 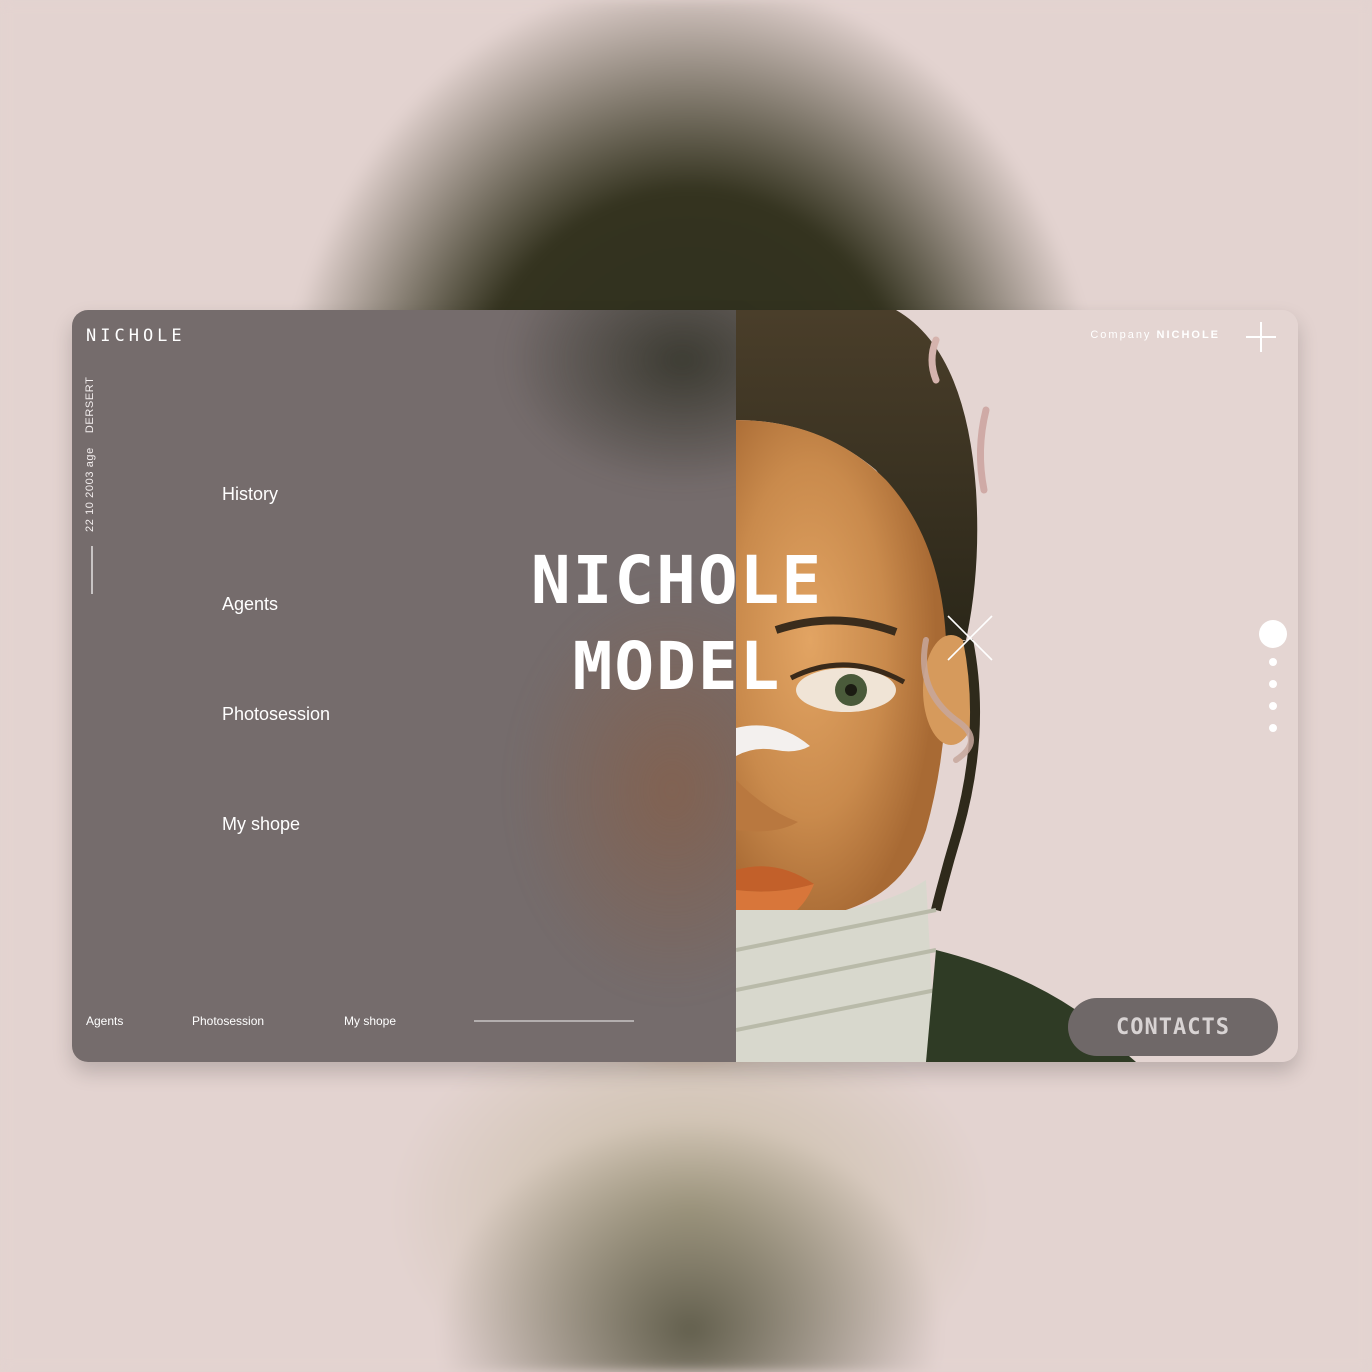 I want to click on hero-title-line1: NICHOLE, so click(x=677, y=580).